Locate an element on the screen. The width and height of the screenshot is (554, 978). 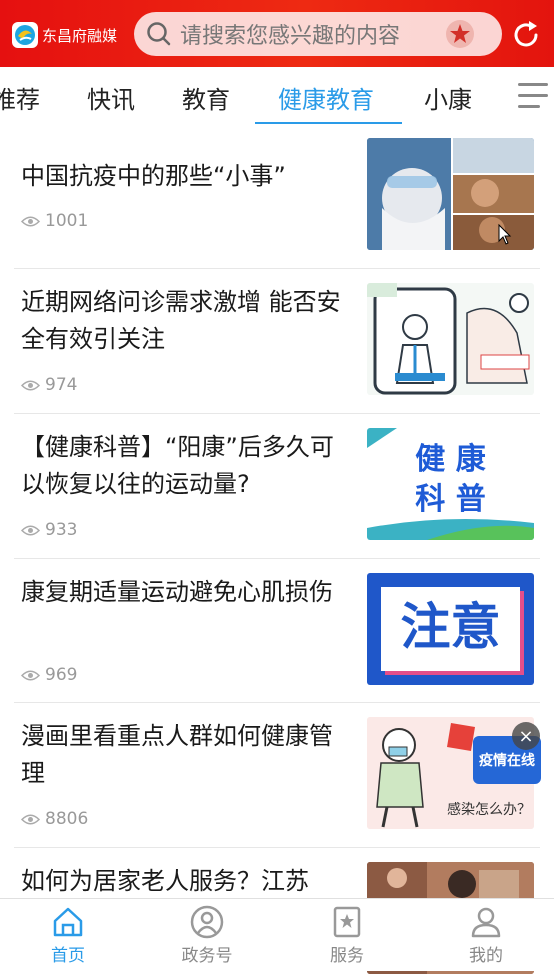
tab-health-education: 健康教育 is located at coordinates (326, 97).